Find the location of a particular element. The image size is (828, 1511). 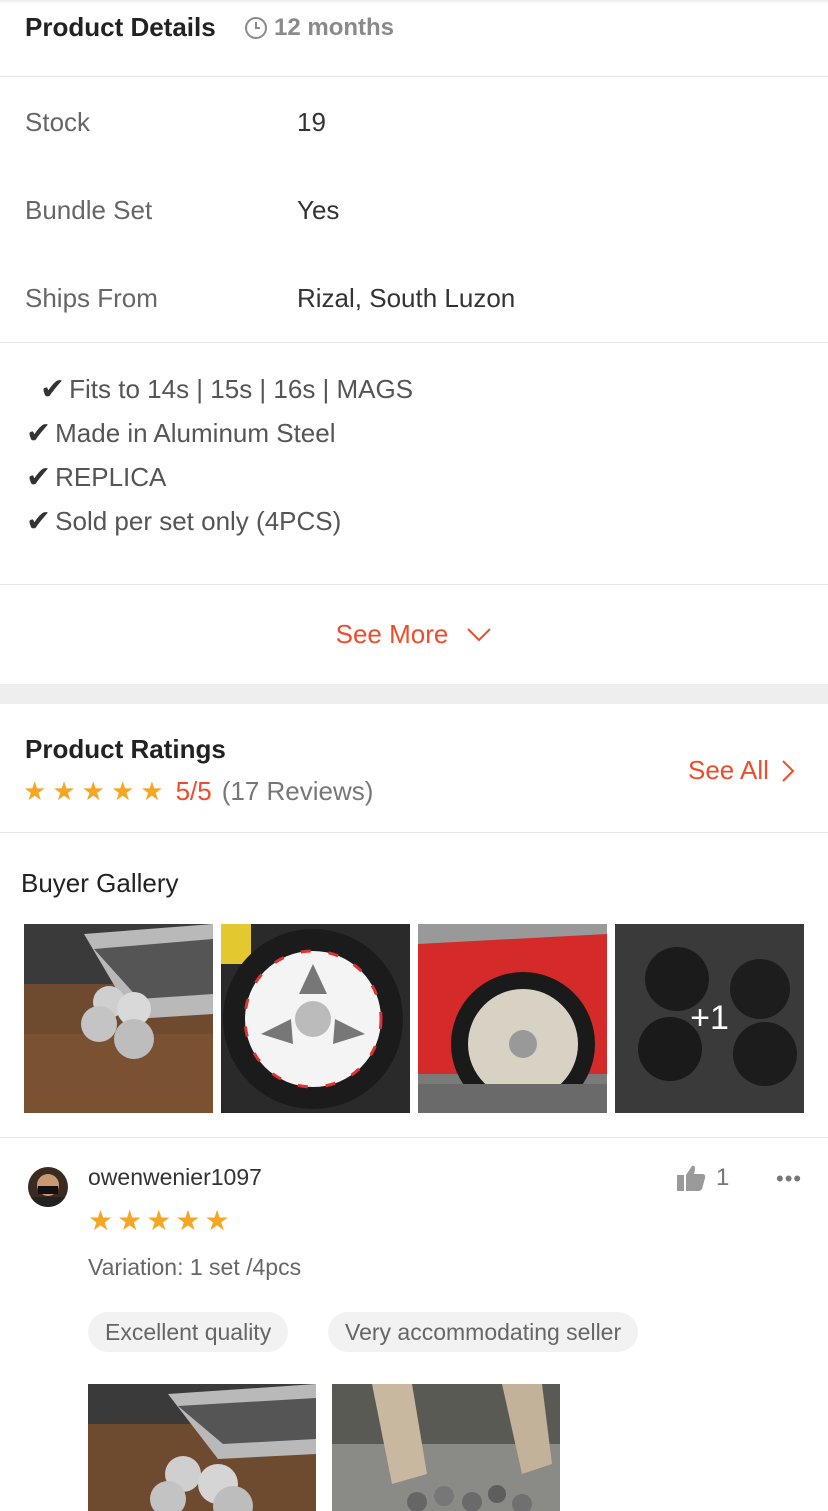

description-text: REPLICA is located at coordinates (111, 477).